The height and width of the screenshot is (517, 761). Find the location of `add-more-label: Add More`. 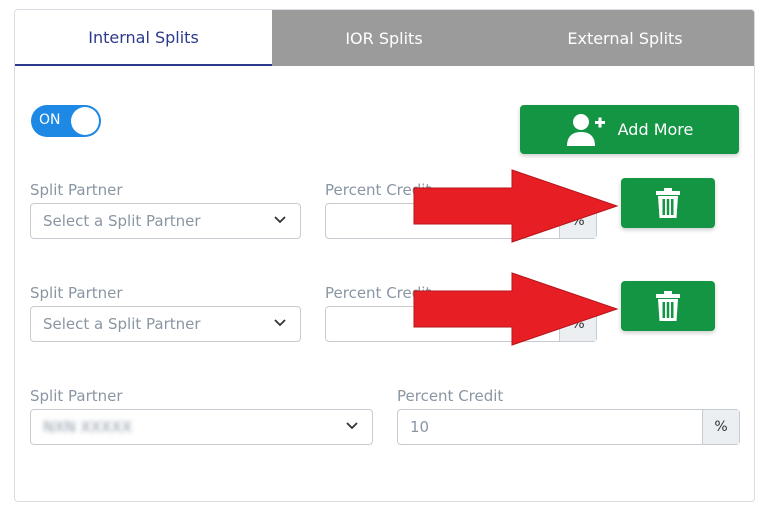

add-more-label: Add More is located at coordinates (655, 129).